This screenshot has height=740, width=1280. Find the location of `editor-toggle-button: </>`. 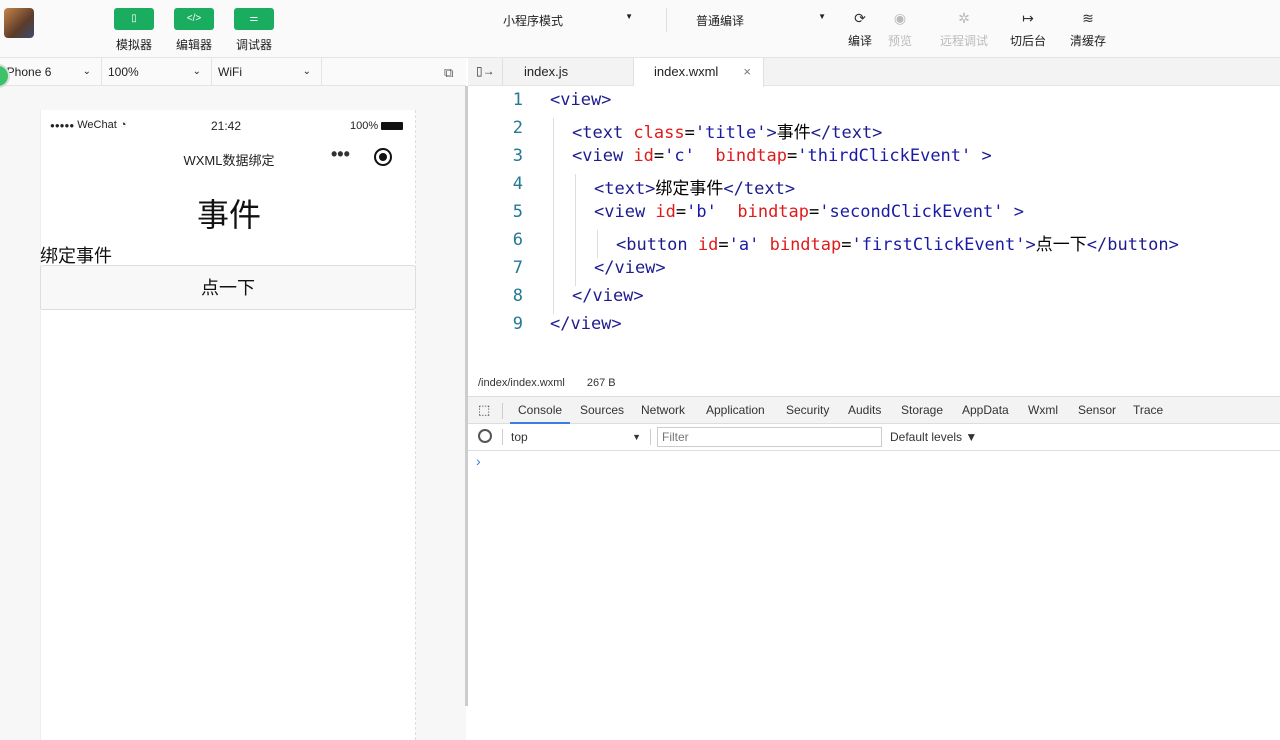

editor-toggle-button: </> is located at coordinates (194, 19).